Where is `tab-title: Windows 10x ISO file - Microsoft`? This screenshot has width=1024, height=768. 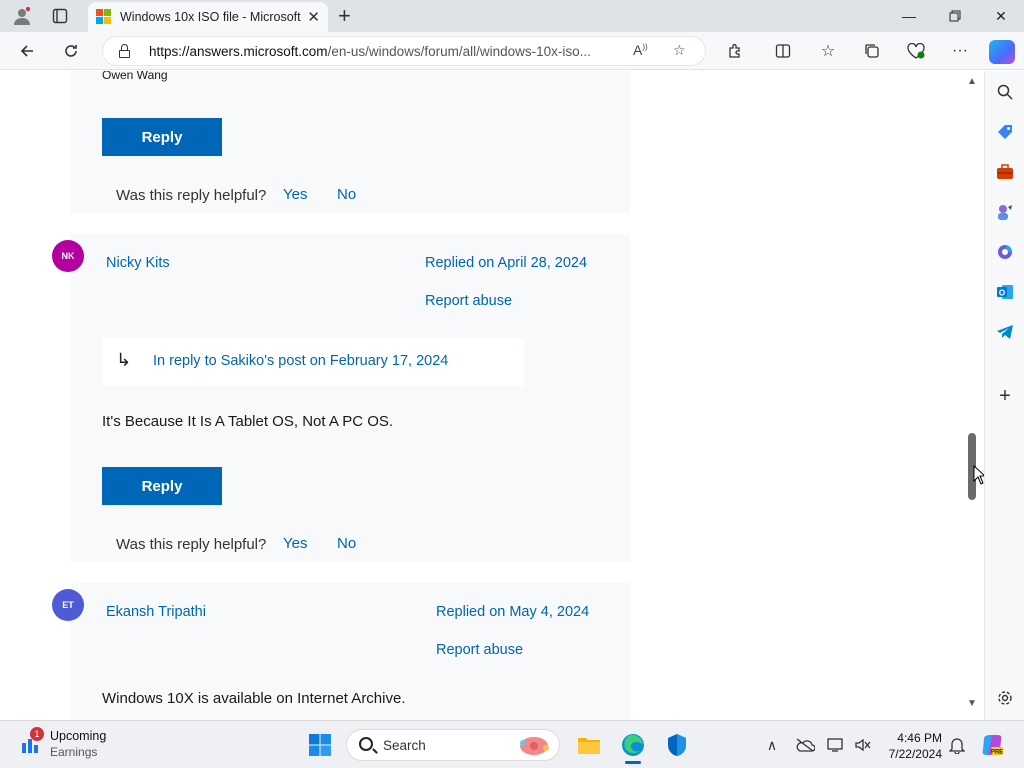
tab-title: Windows 10x ISO file - Microsoft is located at coordinates (210, 17).